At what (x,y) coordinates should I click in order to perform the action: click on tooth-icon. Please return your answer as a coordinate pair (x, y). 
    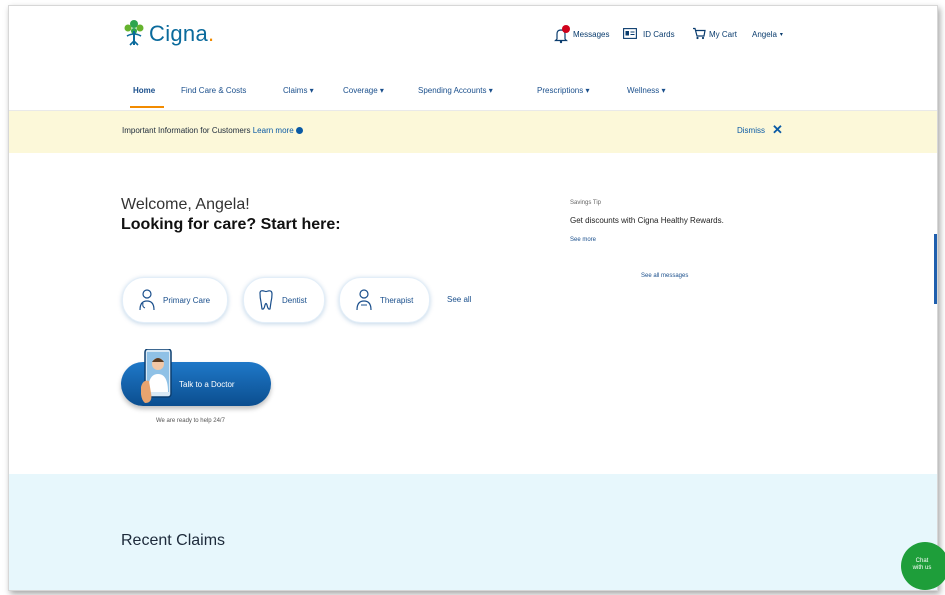
    Looking at the image, I should click on (266, 300).